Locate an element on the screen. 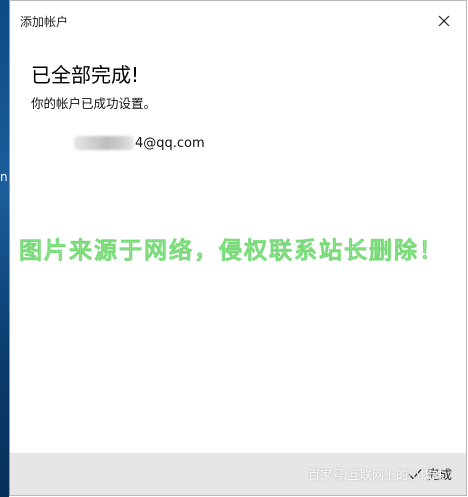 This screenshot has height=497, width=468. close-button is located at coordinates (444, 21).